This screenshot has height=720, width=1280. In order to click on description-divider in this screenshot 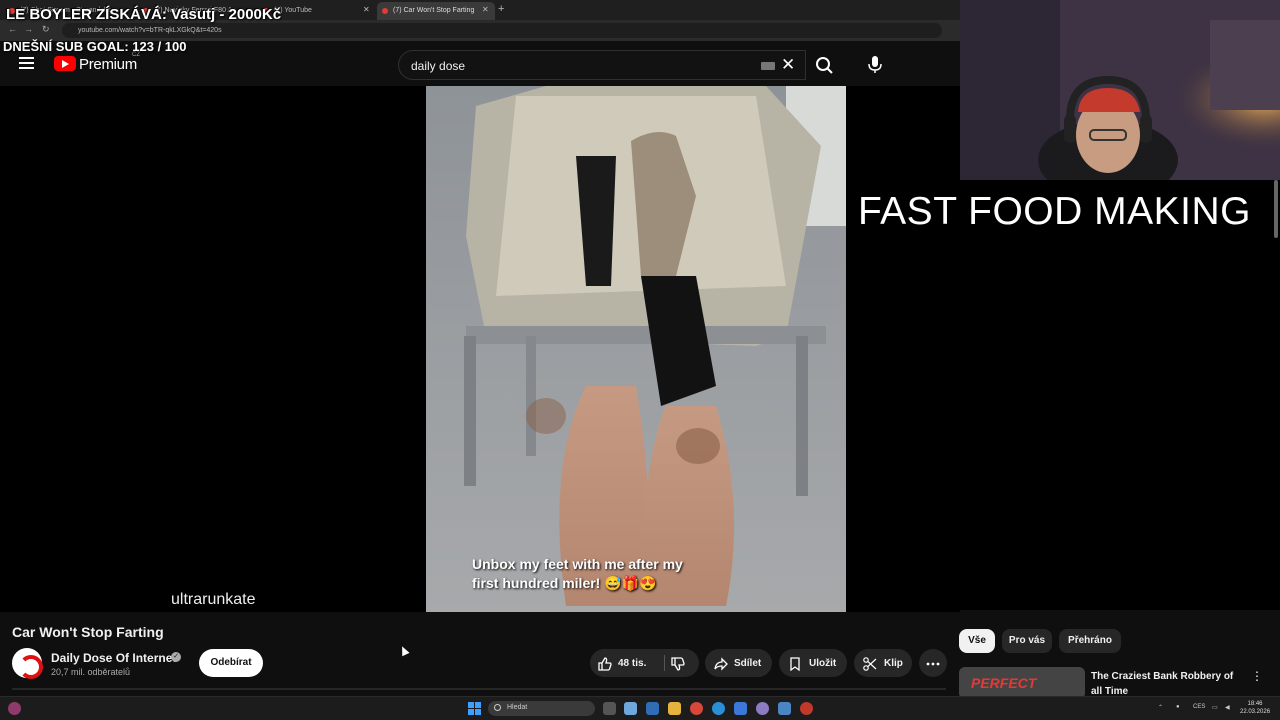, I will do `click(479, 689)`.